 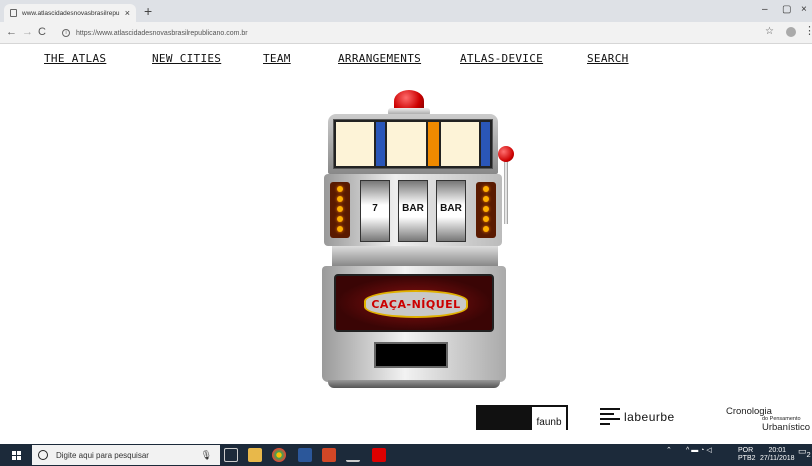 What do you see at coordinates (808, 454) in the screenshot?
I see `notification-count: 2` at bounding box center [808, 454].